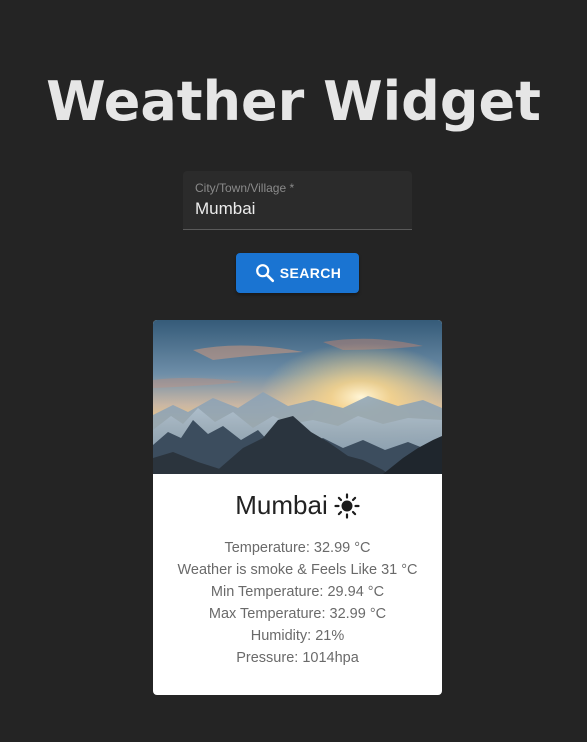  Describe the element at coordinates (264, 273) in the screenshot. I see `search-icon` at that location.